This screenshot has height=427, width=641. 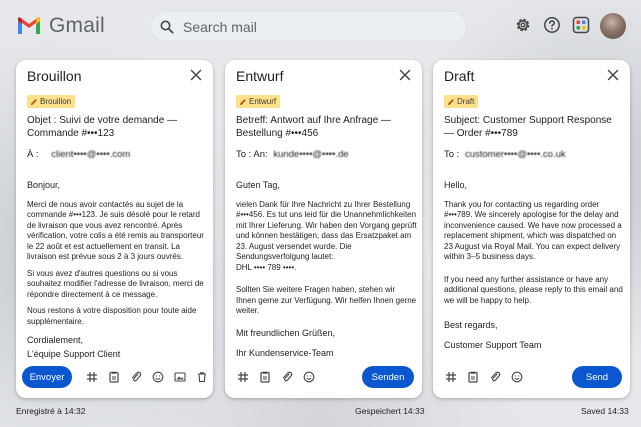 I want to click on gmail-logo: Gmail, so click(x=60, y=26).